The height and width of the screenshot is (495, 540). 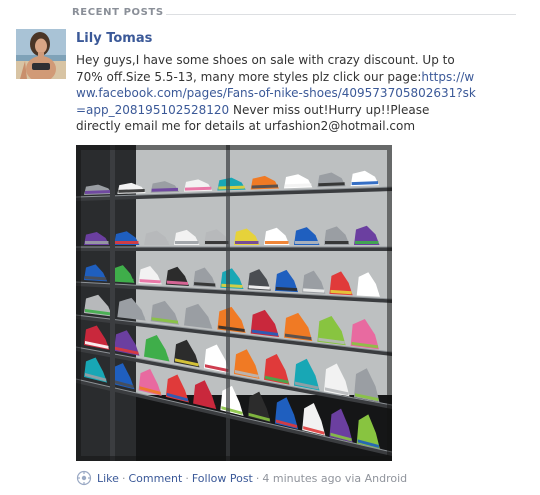 What do you see at coordinates (84, 478) in the screenshot?
I see `android-icon` at bounding box center [84, 478].